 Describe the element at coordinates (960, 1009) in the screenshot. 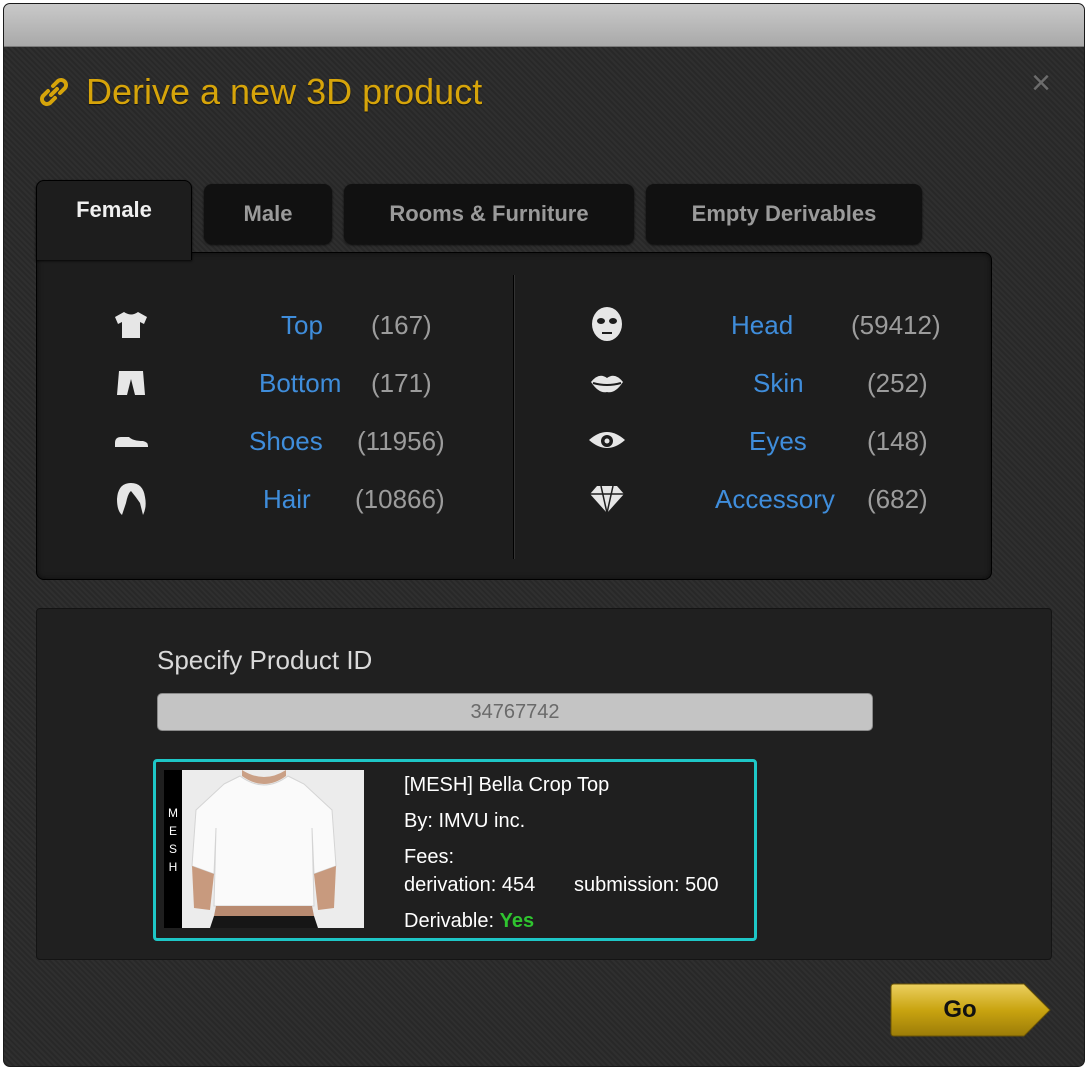

I see `go-button-label: Go` at that location.